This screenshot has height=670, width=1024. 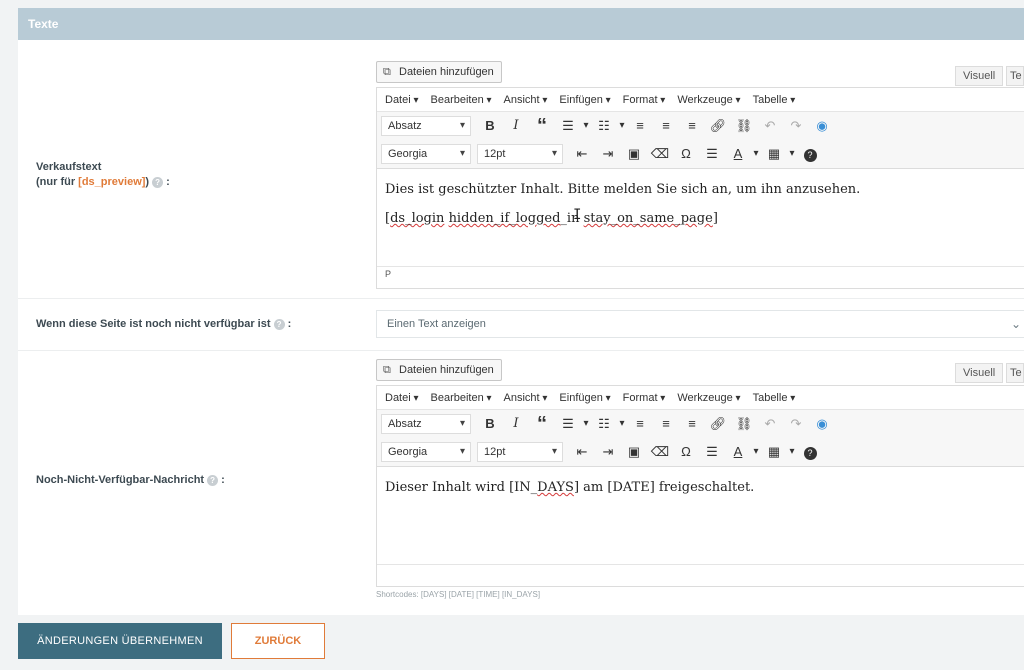 What do you see at coordinates (120, 641) in the screenshot?
I see `save-changes-button: ÄNDERUNGEN ÜBERNEHMEN` at bounding box center [120, 641].